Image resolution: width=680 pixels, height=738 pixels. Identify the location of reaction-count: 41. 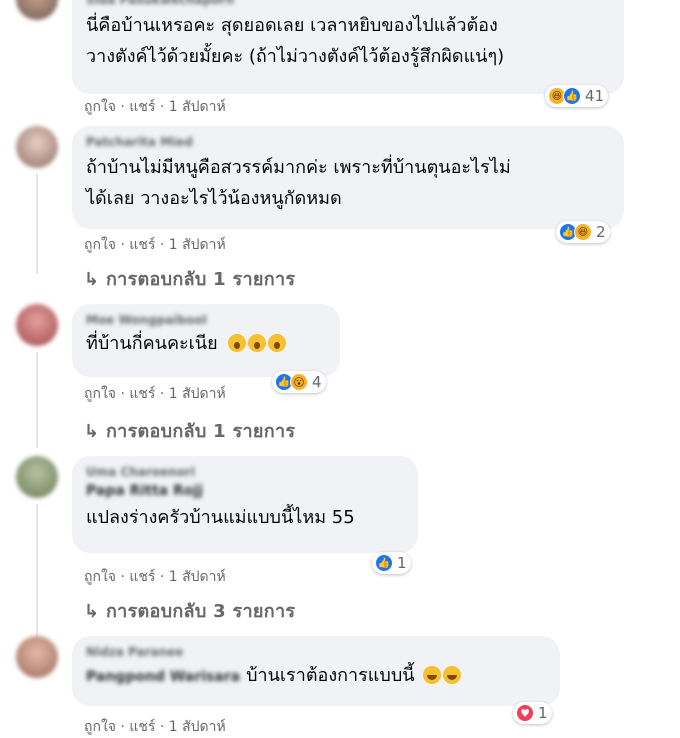
(595, 96).